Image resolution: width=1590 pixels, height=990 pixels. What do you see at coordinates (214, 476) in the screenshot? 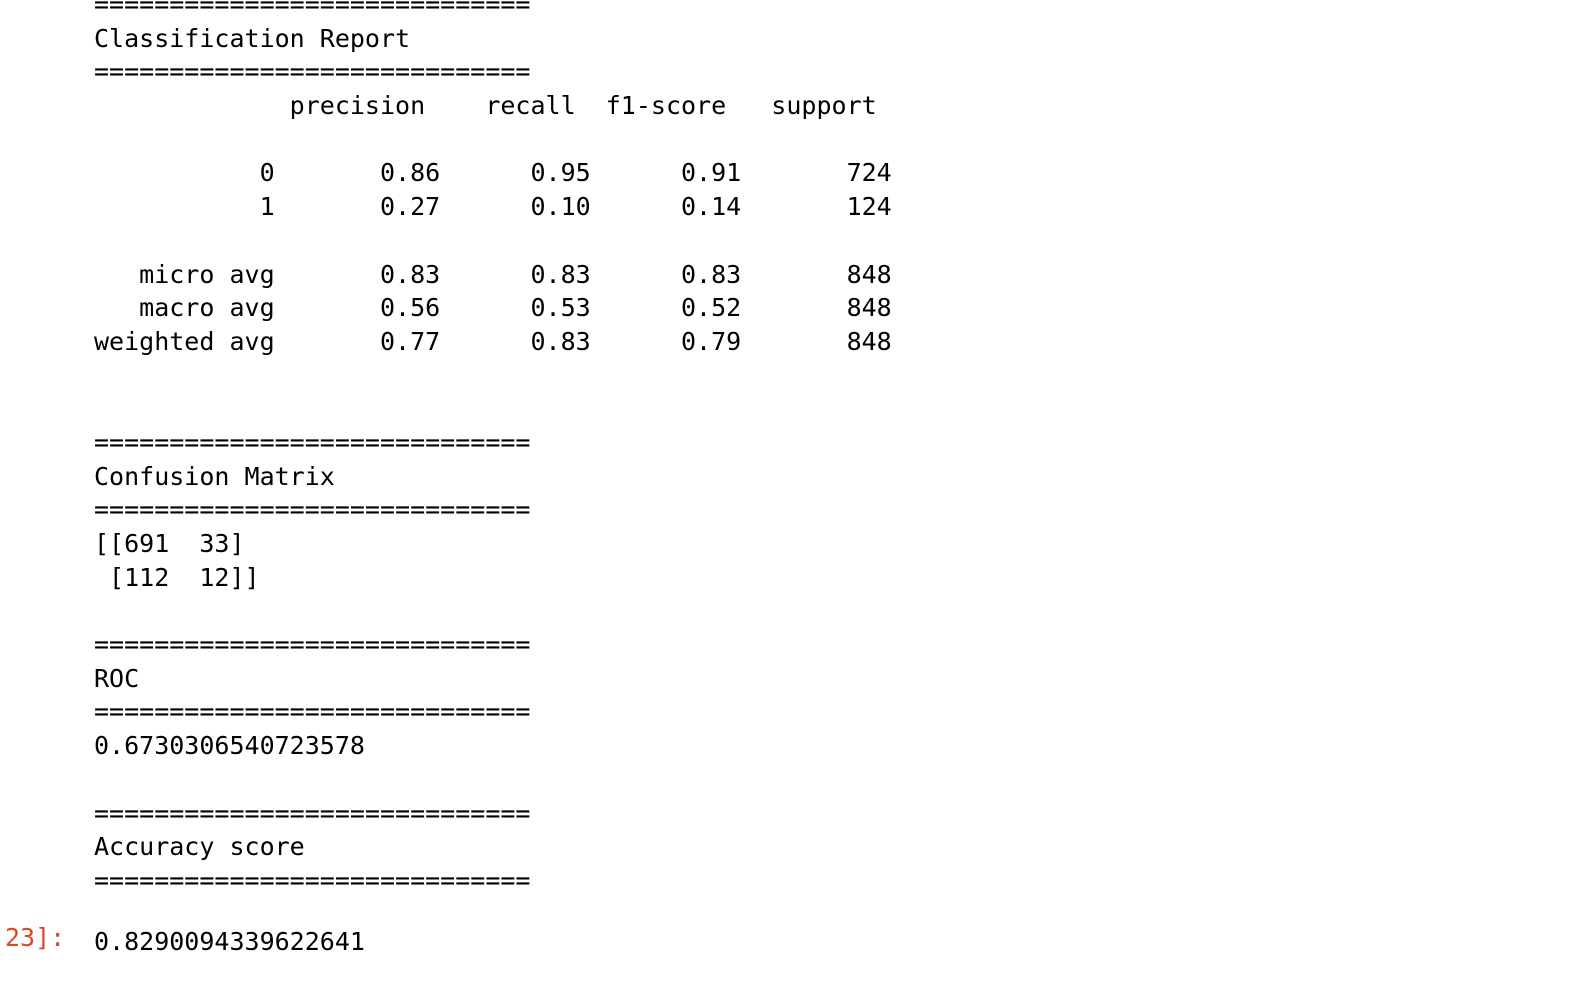
I see `section-title-confusion-matrix: Confusion Matrix` at bounding box center [214, 476].